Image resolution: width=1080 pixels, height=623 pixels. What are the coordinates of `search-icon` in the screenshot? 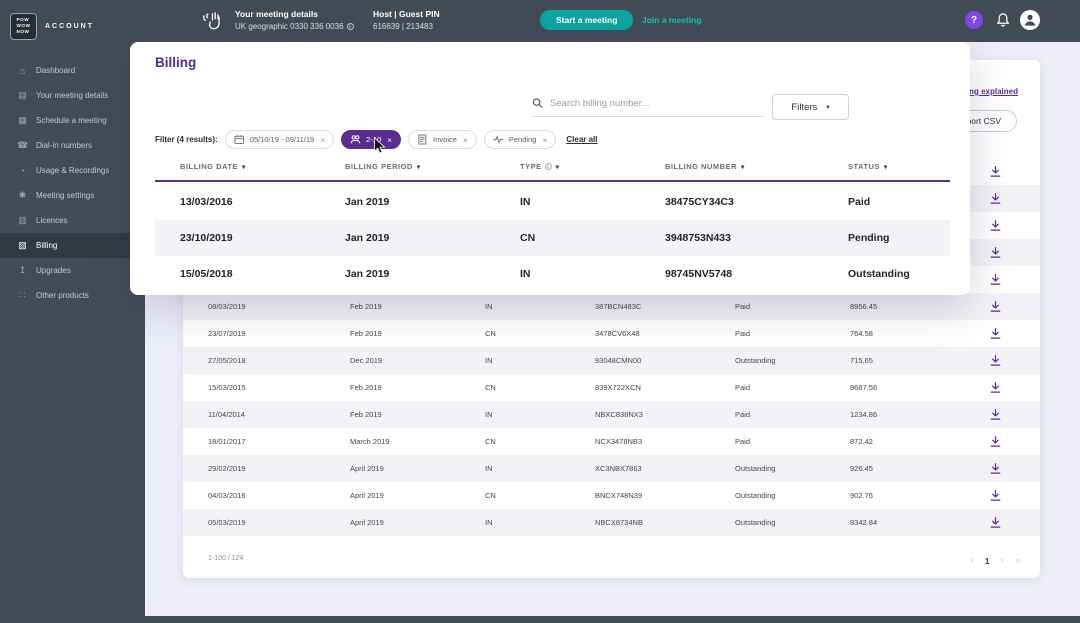 It's located at (537, 103).